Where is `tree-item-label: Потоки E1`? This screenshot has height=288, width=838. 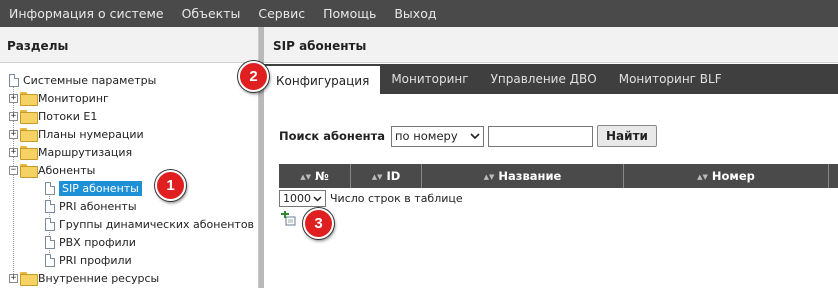 tree-item-label: Потоки E1 is located at coordinates (68, 116).